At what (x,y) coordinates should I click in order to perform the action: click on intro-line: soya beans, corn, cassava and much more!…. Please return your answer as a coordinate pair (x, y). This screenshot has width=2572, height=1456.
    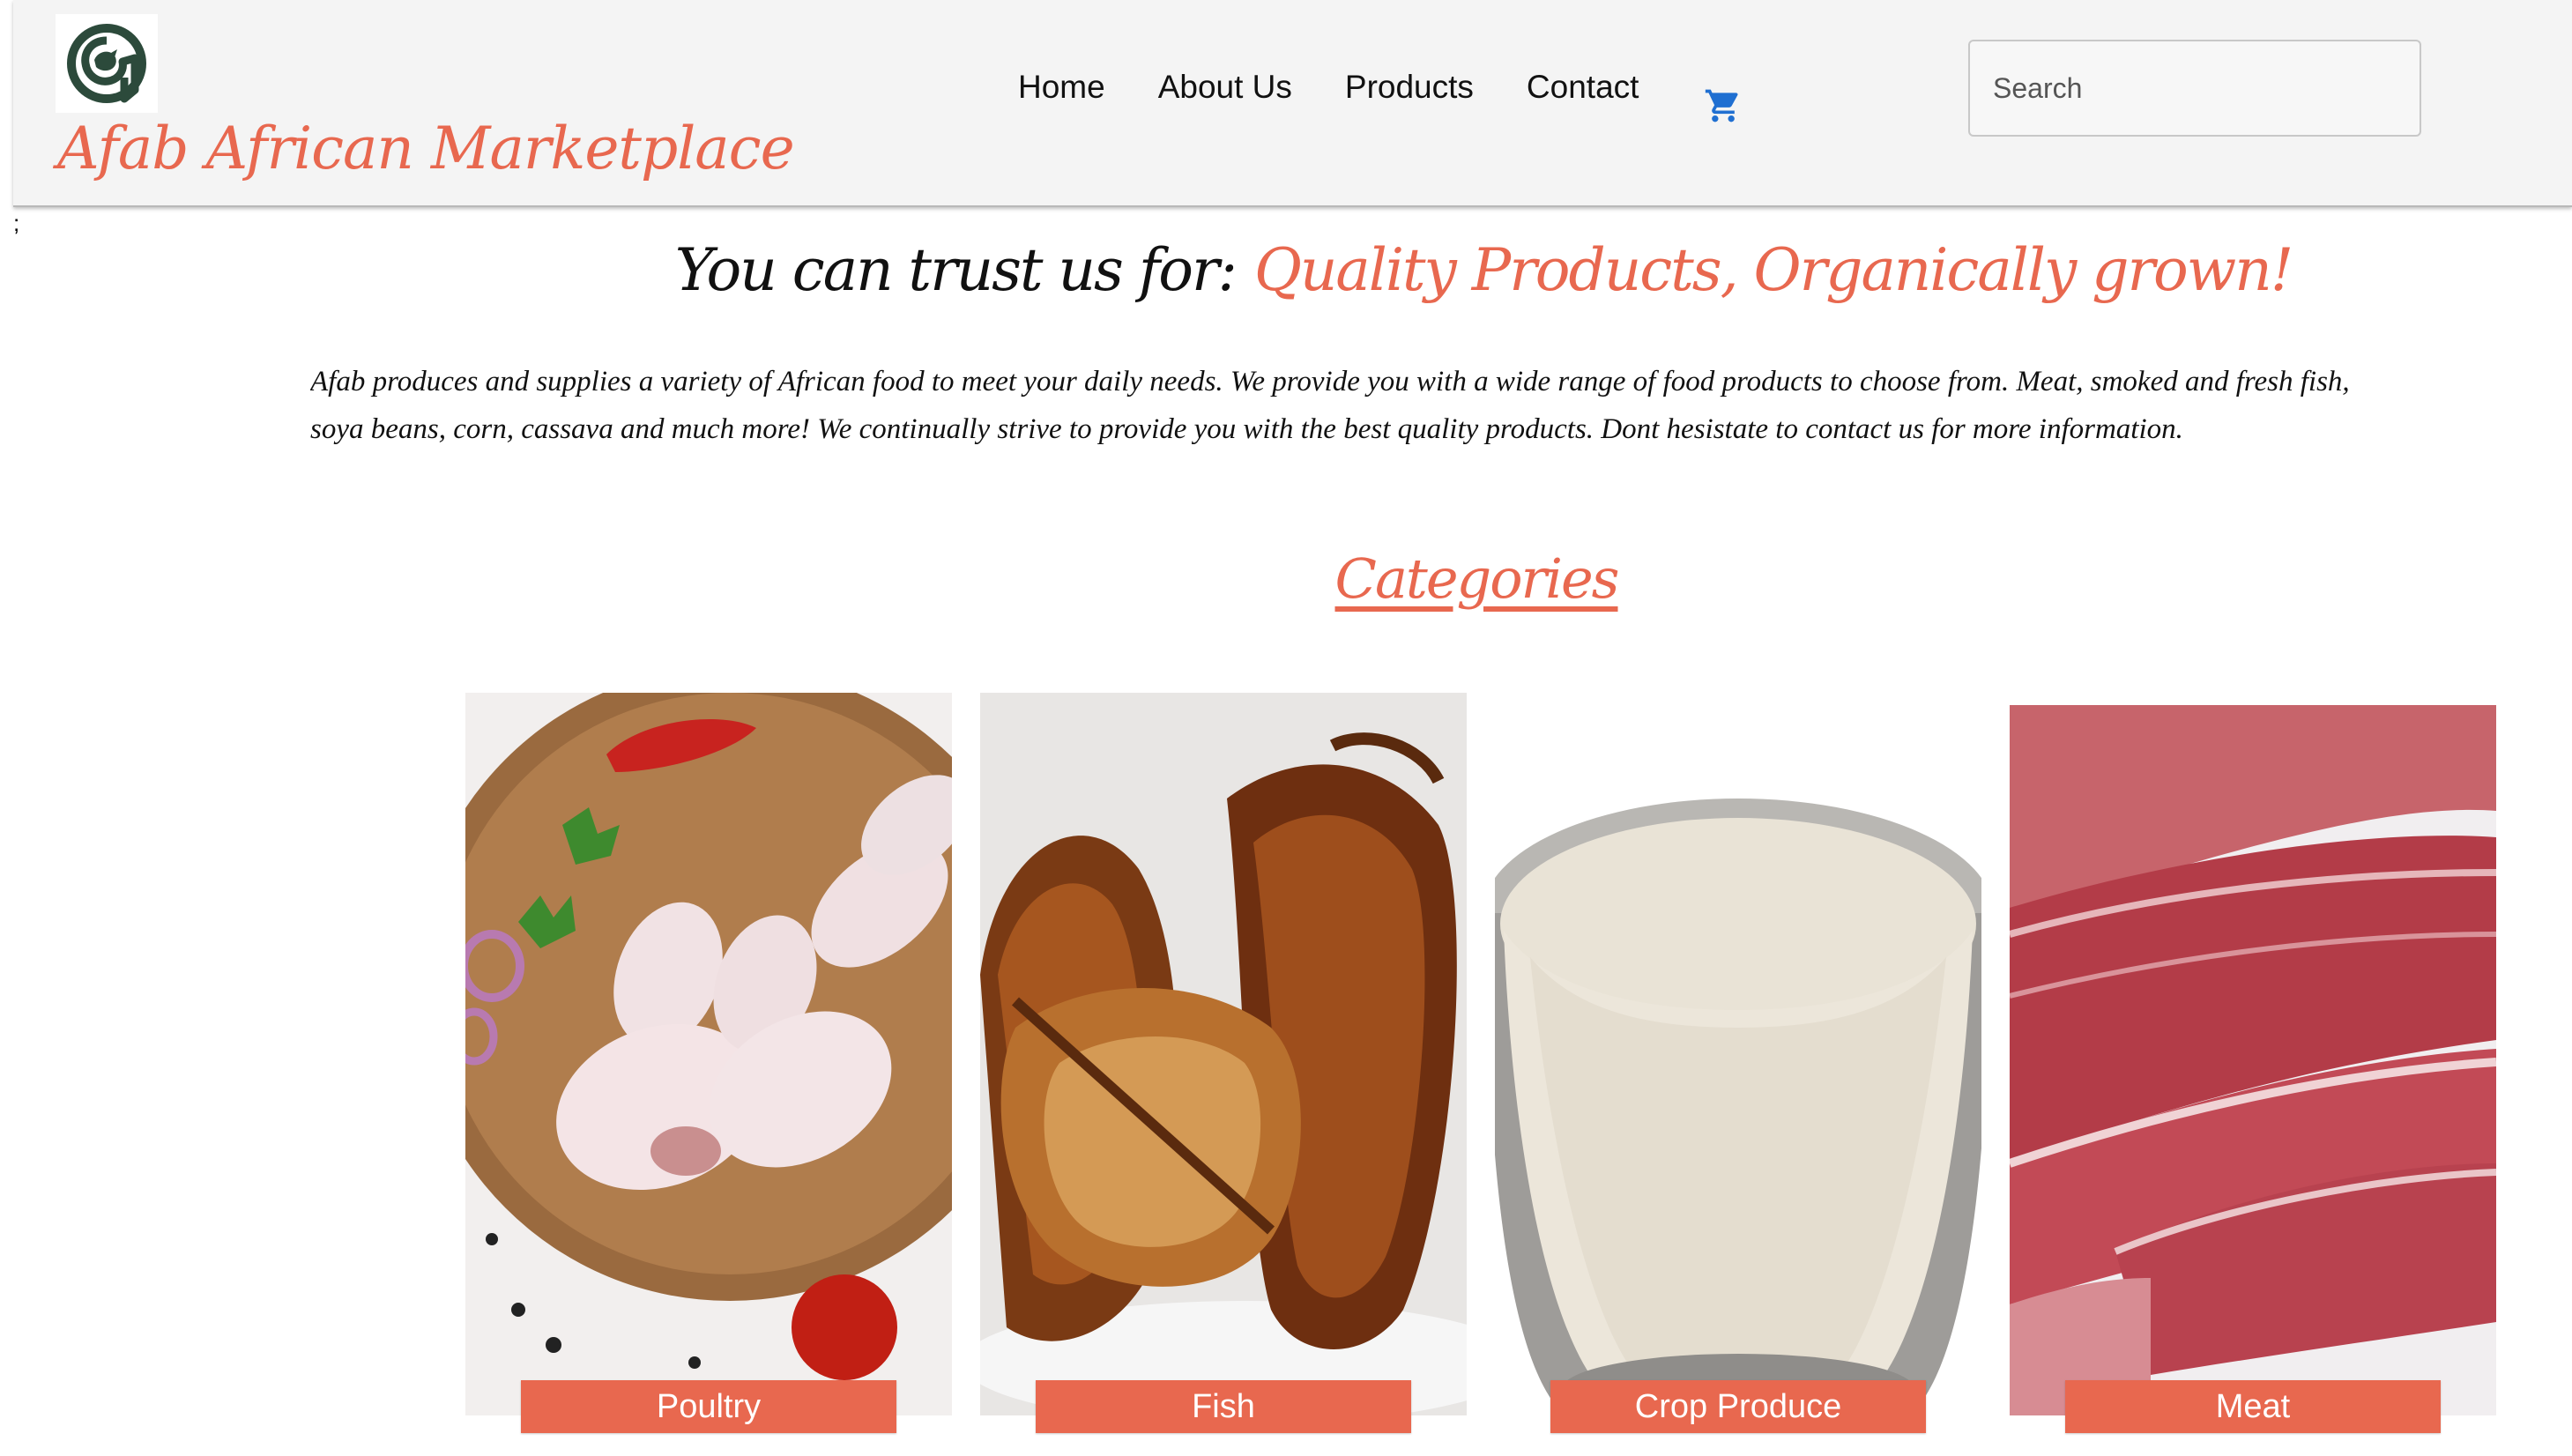
    Looking at the image, I should click on (1247, 429).